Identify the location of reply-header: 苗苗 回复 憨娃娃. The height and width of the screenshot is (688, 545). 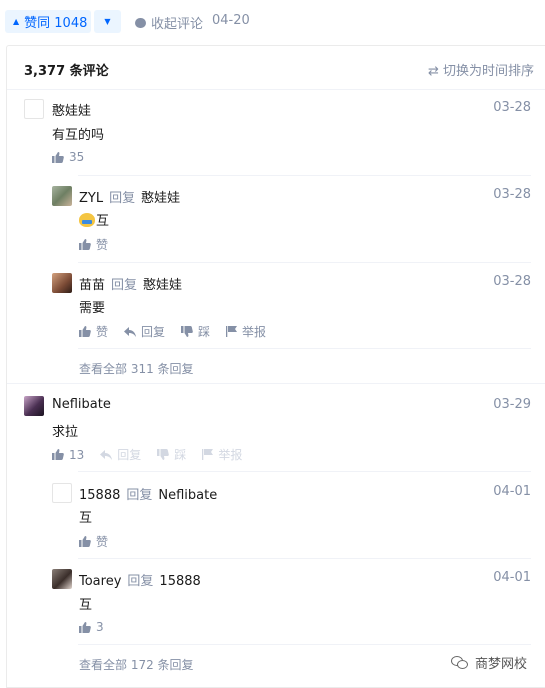
(130, 283).